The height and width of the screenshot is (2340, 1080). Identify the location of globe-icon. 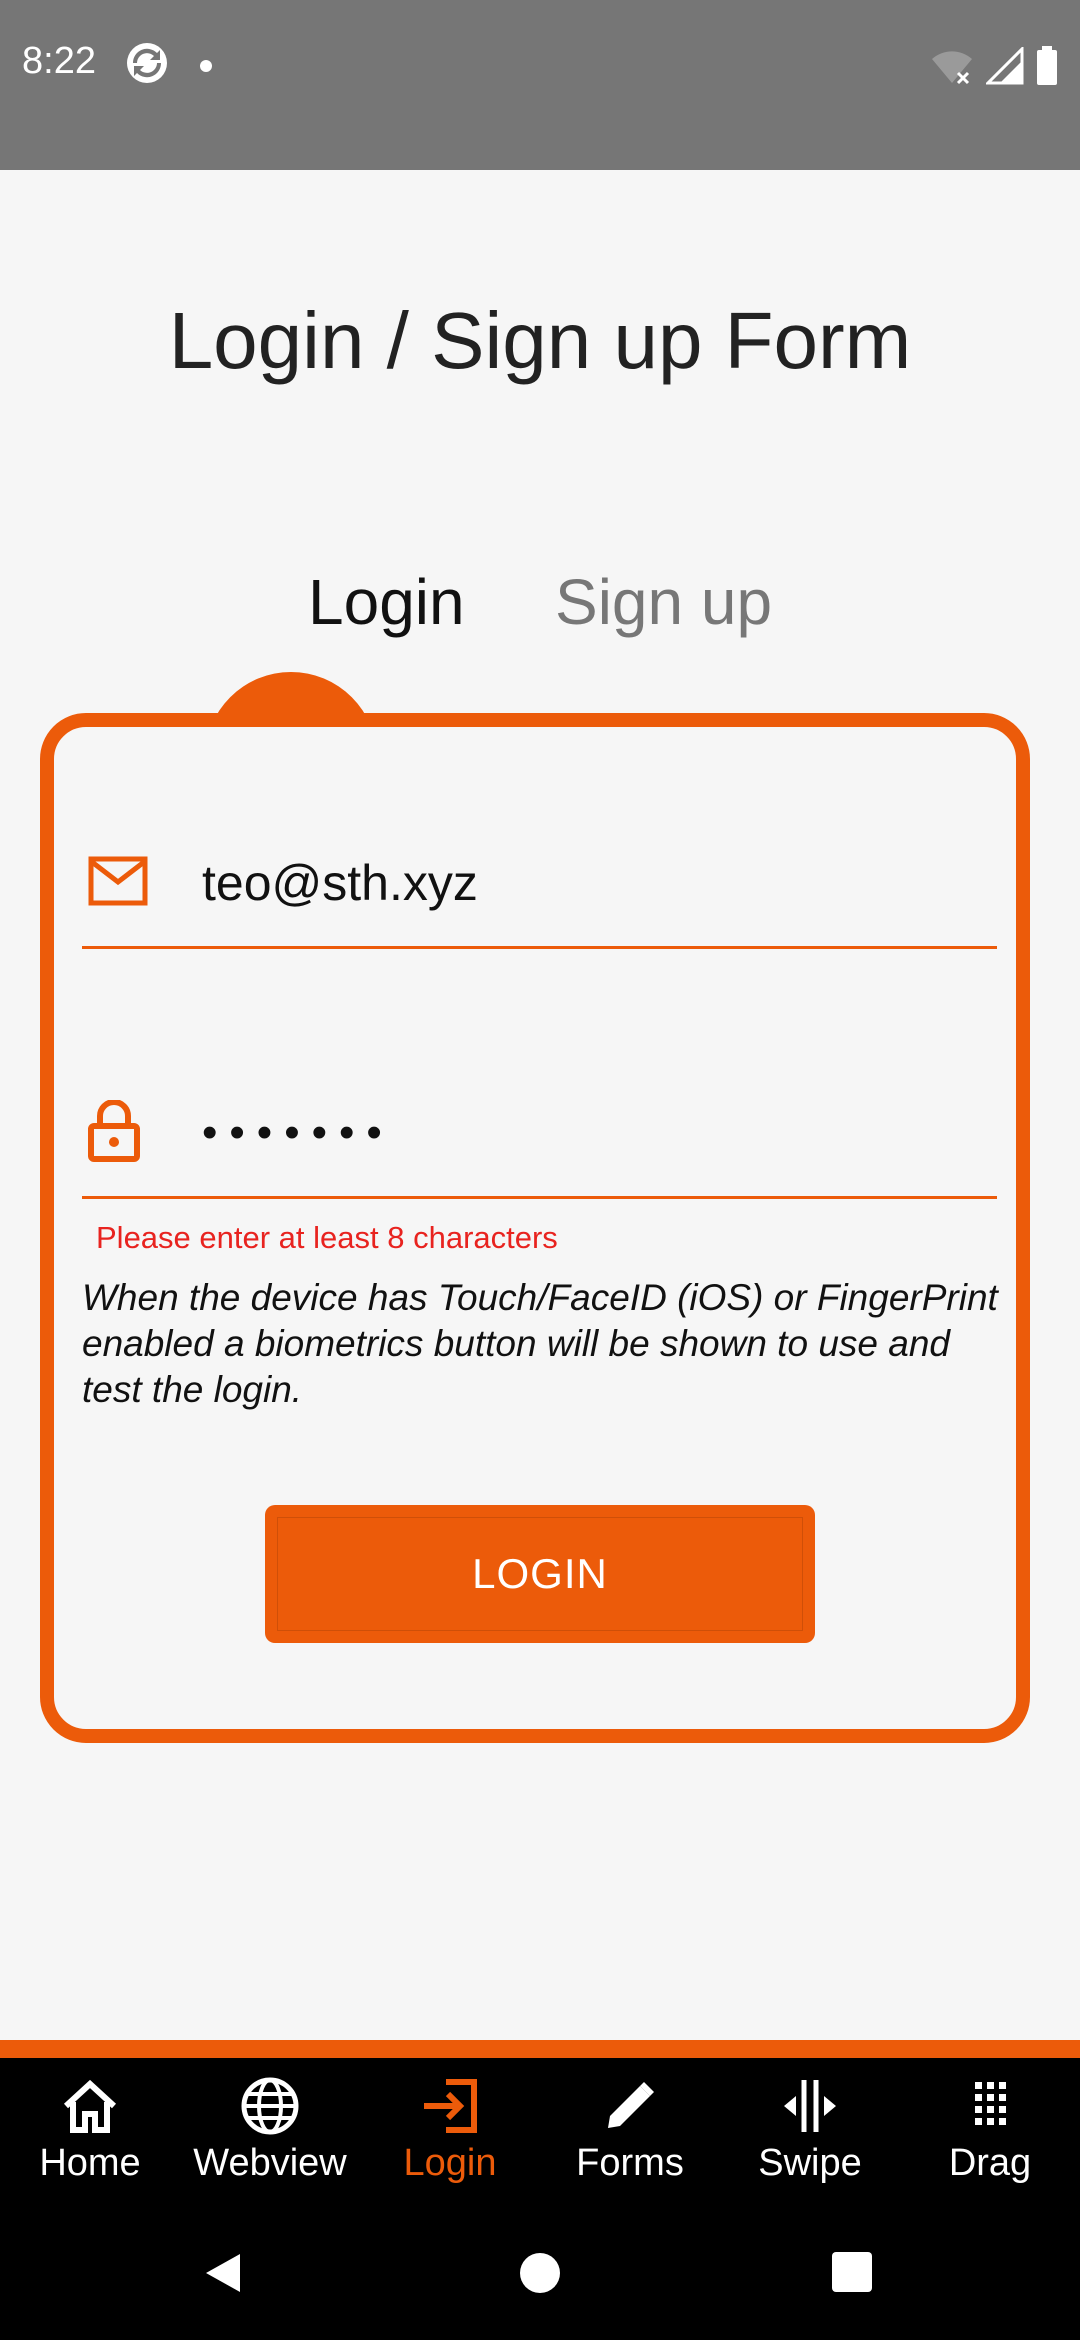
(270, 2106).